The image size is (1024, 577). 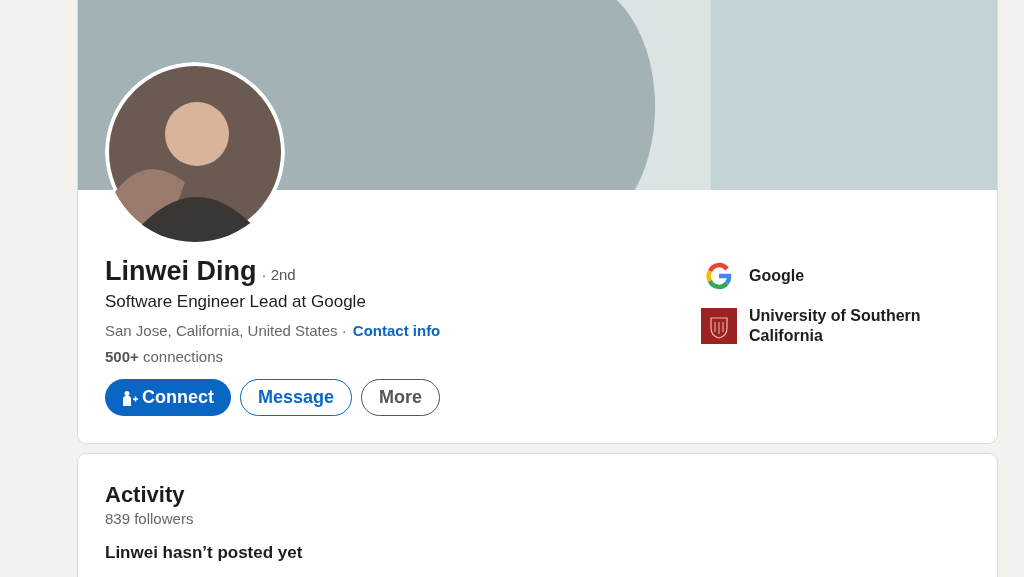 What do you see at coordinates (401, 397) in the screenshot?
I see `more-button: More` at bounding box center [401, 397].